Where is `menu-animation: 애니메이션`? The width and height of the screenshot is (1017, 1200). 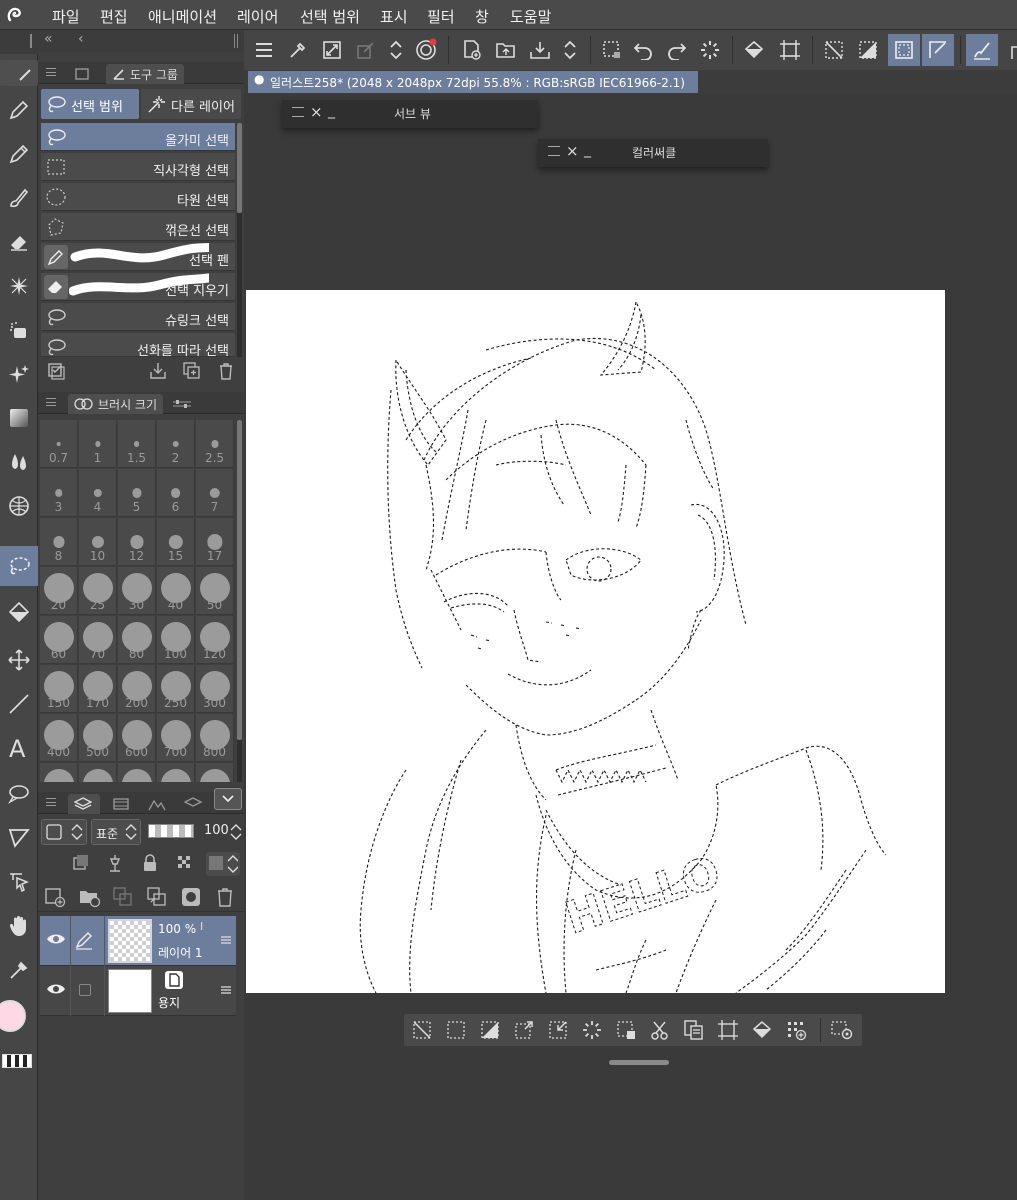
menu-animation: 애니메이션 is located at coordinates (182, 16).